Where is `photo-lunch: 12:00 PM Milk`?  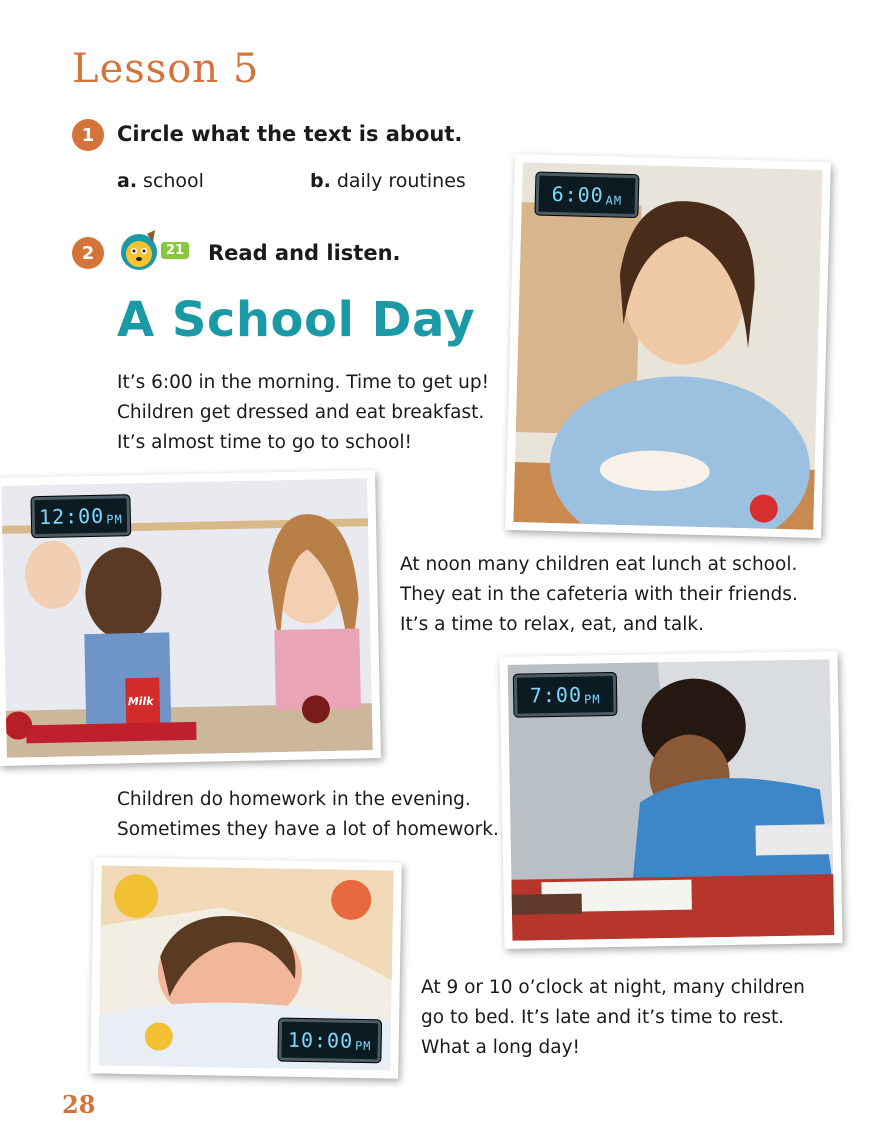 photo-lunch: 12:00 PM Milk is located at coordinates (190, 618).